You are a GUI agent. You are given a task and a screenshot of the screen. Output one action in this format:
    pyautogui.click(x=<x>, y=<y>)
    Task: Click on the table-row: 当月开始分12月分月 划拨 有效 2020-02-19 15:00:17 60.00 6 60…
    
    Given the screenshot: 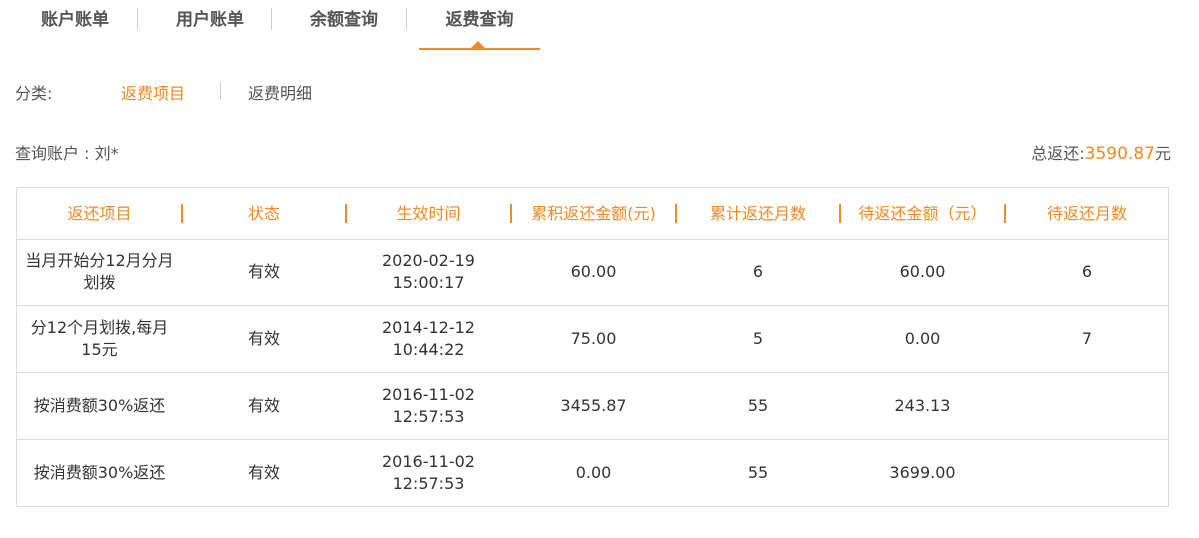 What is the action you would take?
    pyautogui.click(x=592, y=272)
    